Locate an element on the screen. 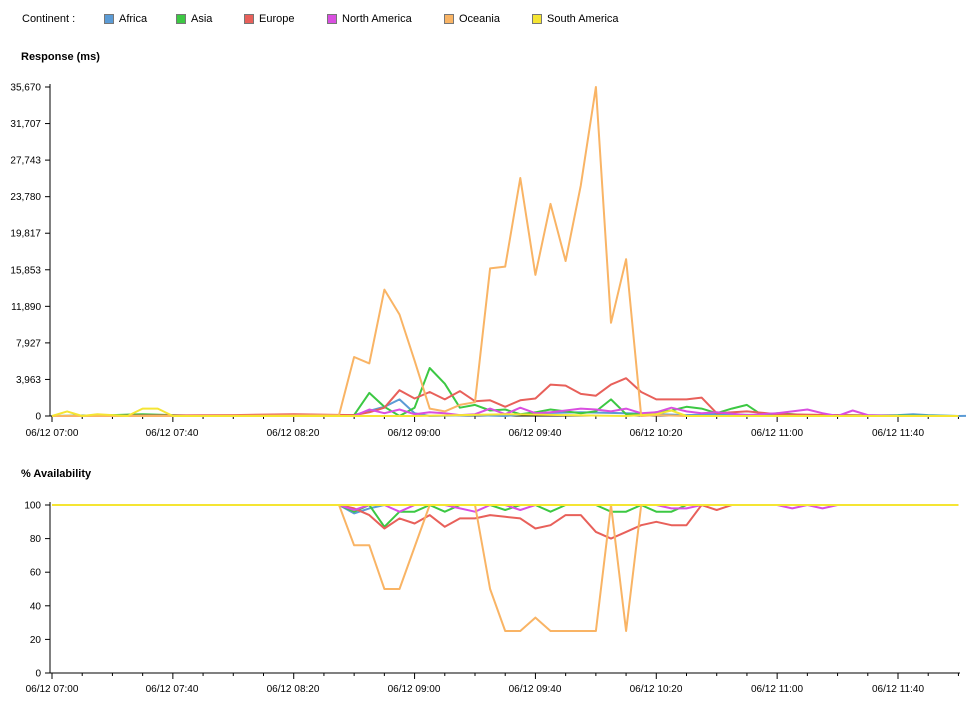  y-tick-label: 20 is located at coordinates (36, 640).